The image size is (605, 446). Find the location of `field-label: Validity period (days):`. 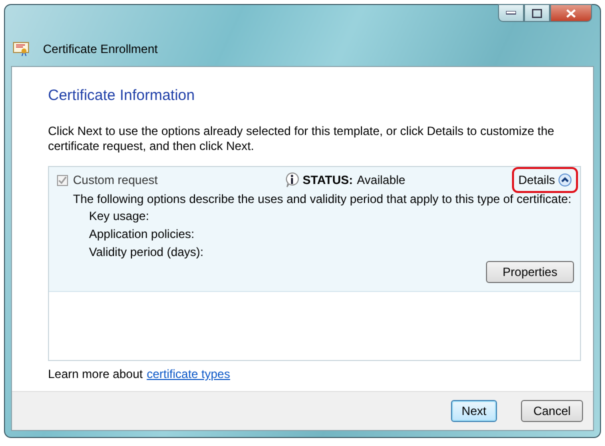

field-label: Validity period (days): is located at coordinates (146, 252).